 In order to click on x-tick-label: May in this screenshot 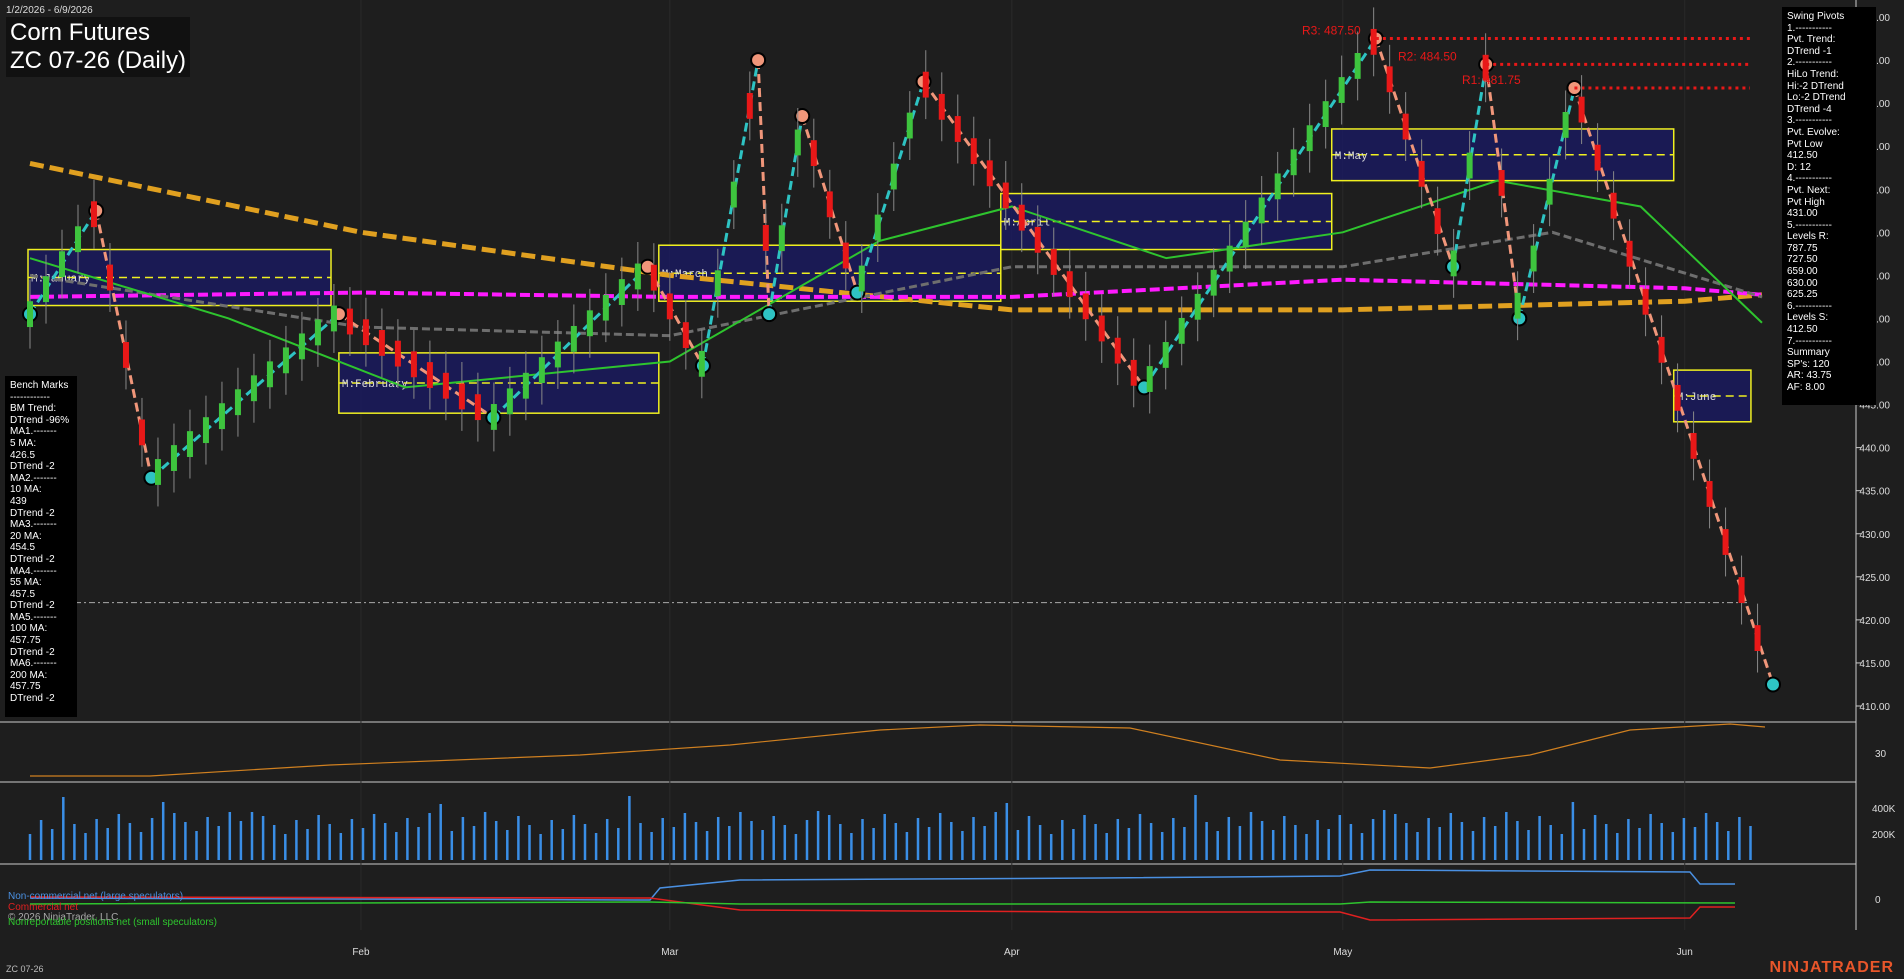, I will do `click(1342, 952)`.